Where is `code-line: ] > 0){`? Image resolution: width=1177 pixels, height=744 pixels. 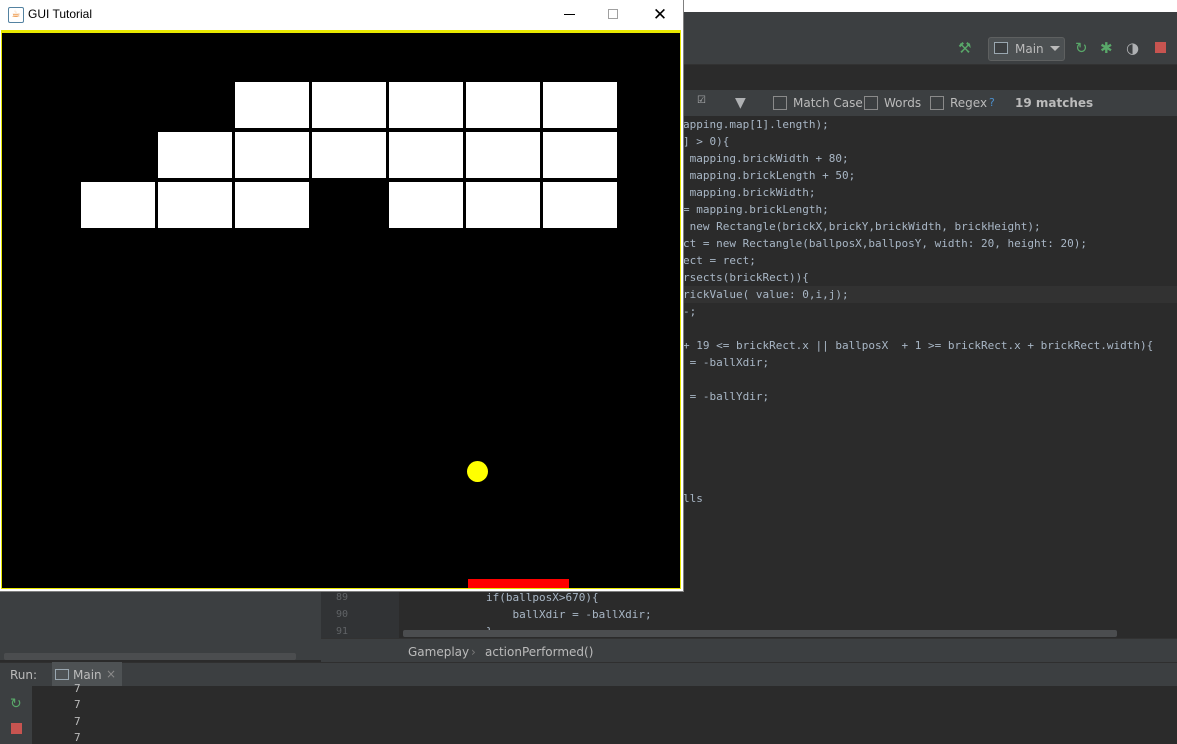
code-line: ] > 0){ is located at coordinates (706, 141).